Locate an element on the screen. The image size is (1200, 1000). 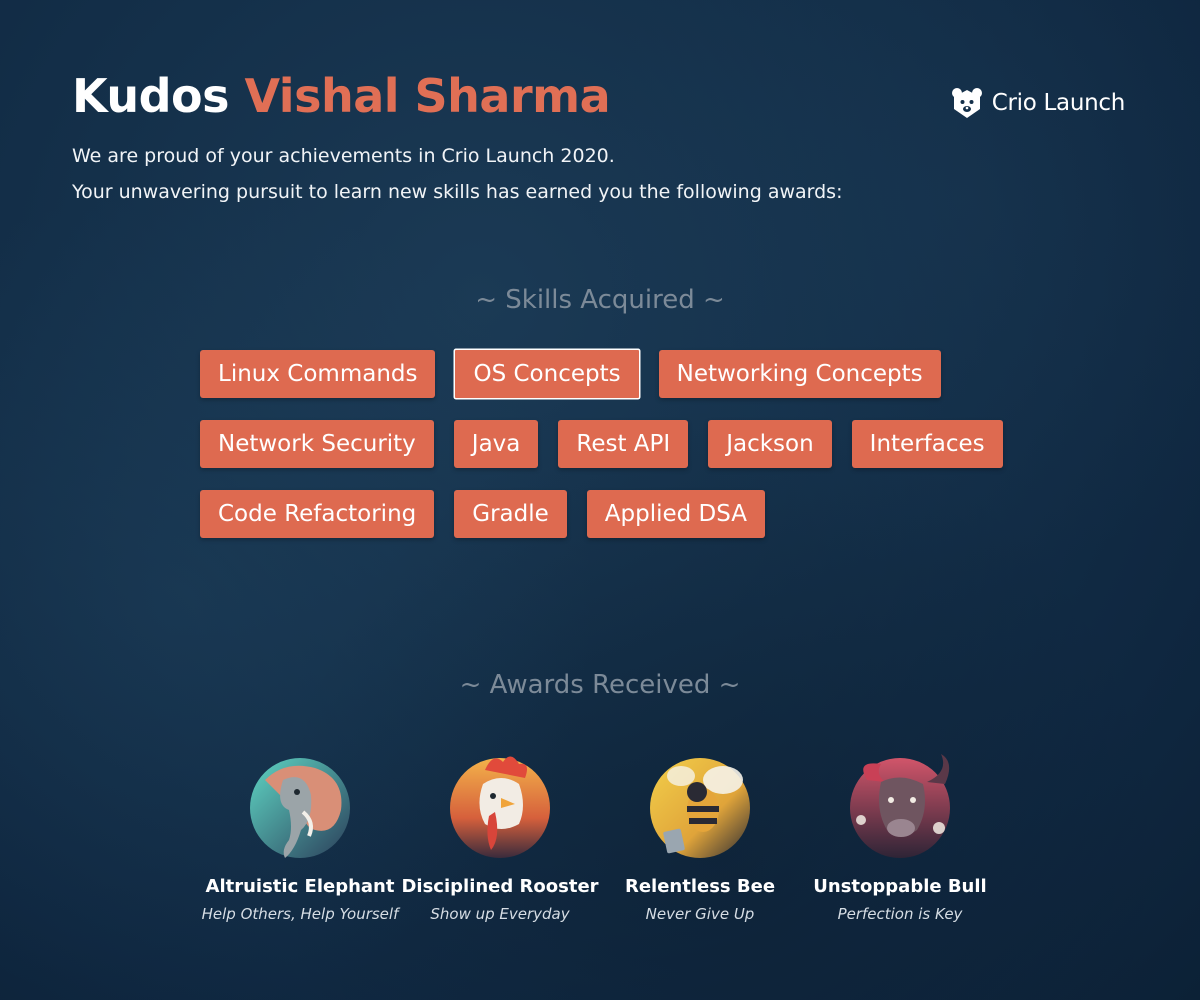
skill-chip: Rest API is located at coordinates (623, 444).